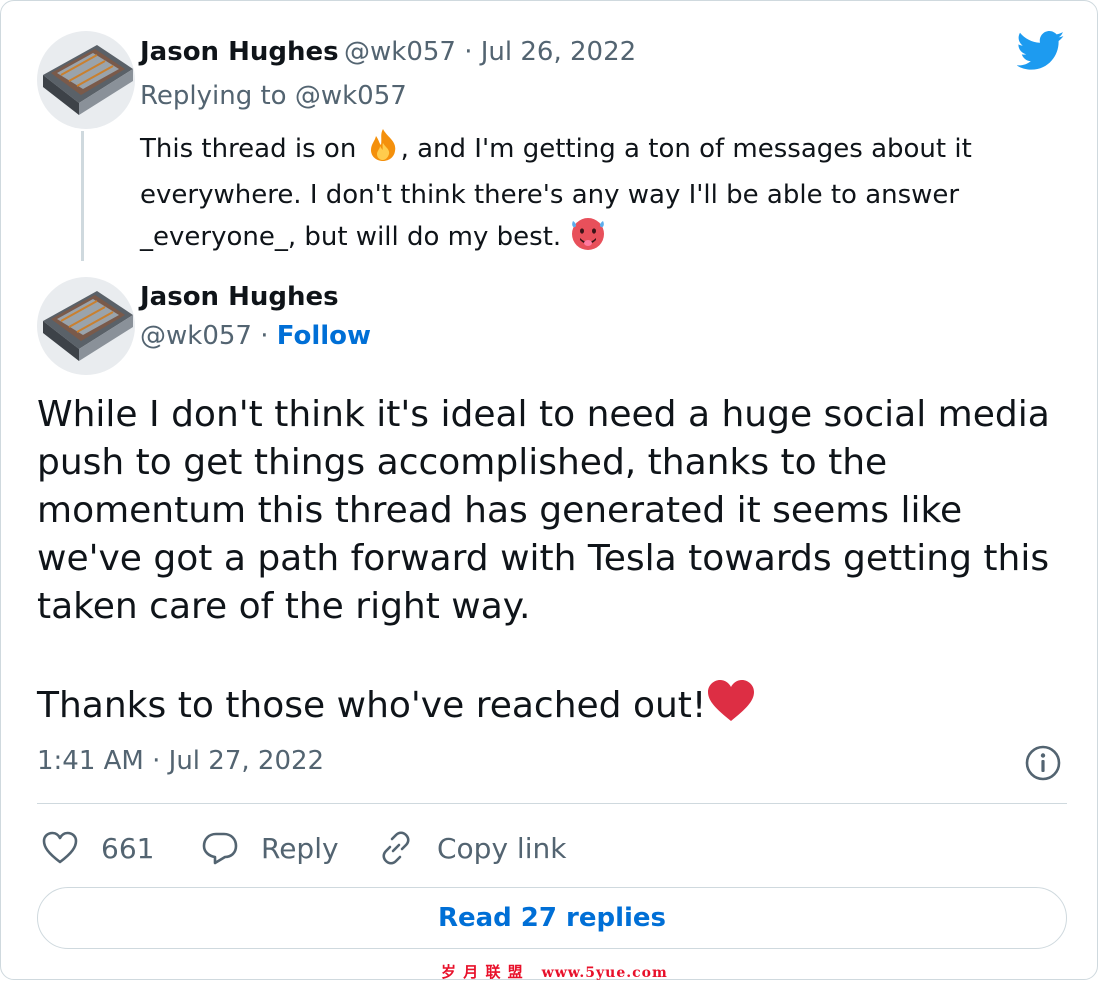  I want to click on copy-link-button: Copy link, so click(471, 848).